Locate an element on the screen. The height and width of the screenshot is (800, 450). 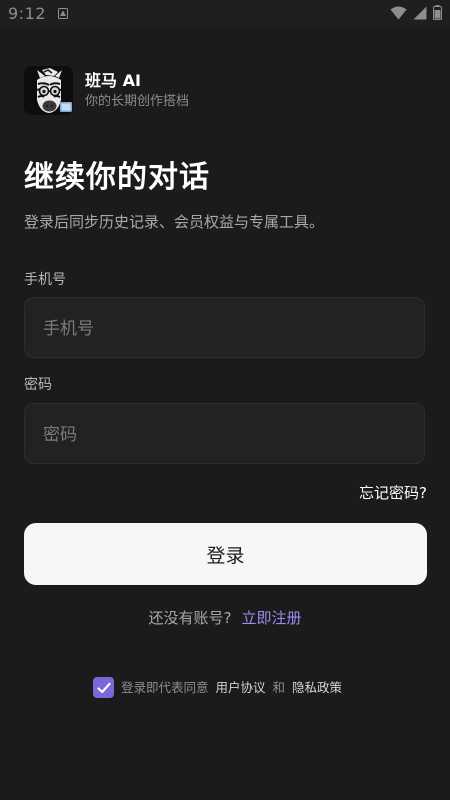
password-field-box is located at coordinates (224, 434).